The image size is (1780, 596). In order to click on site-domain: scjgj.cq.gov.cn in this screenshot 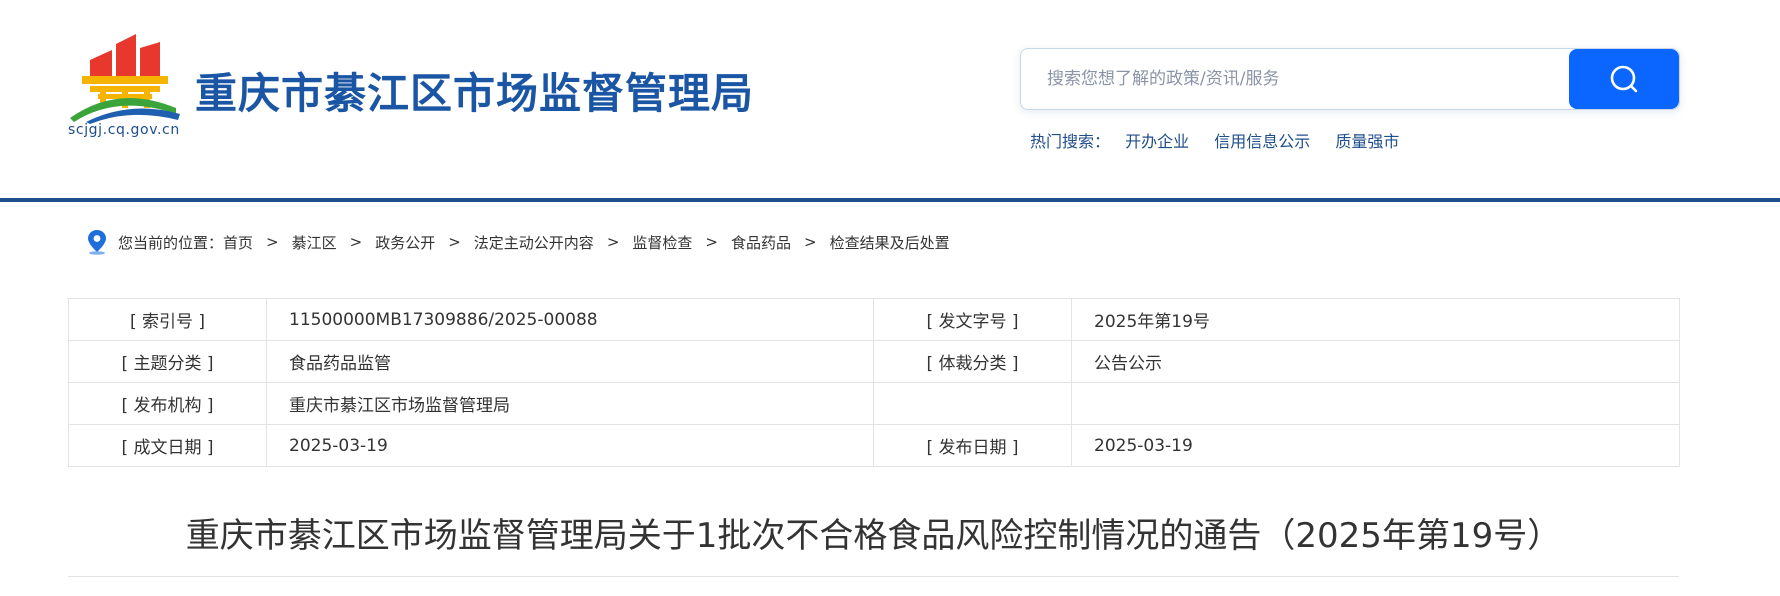, I will do `click(124, 130)`.